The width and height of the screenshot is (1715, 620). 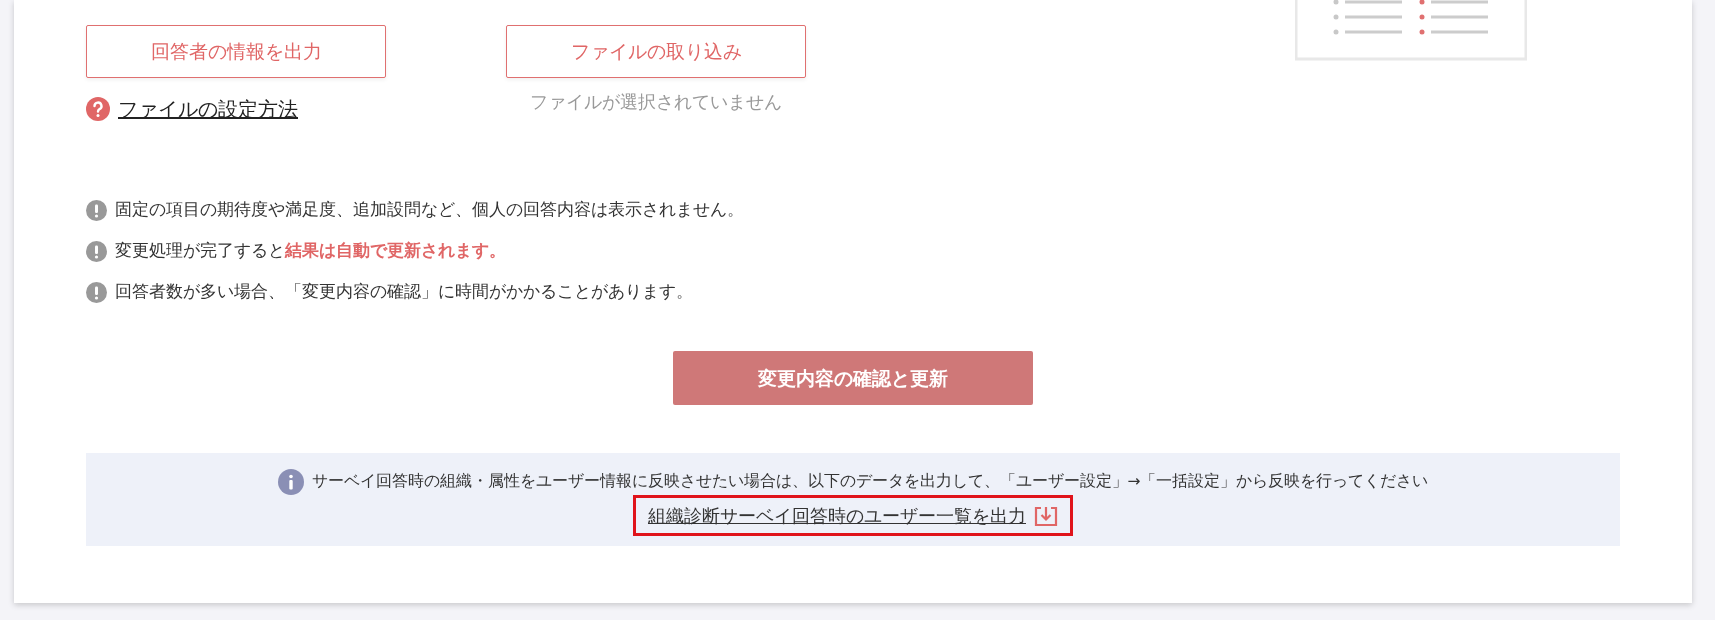 I want to click on info-text: サーベイ回答時の組織・属性をユーザー情報に反映させたい場合は、以下のデータを出力して、「ユーザー設定」→「一括設定」から反映を行ってください, so click(x=870, y=482).